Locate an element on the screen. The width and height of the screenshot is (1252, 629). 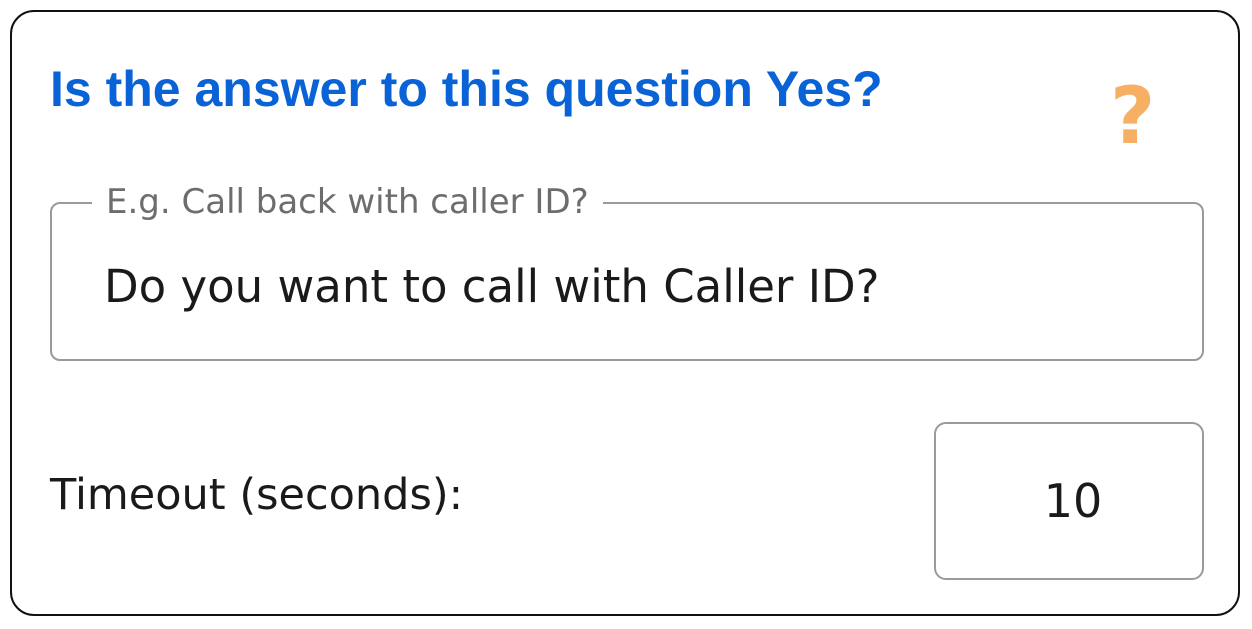
card-title: Is the answer to this question Yes? is located at coordinates (466, 89).